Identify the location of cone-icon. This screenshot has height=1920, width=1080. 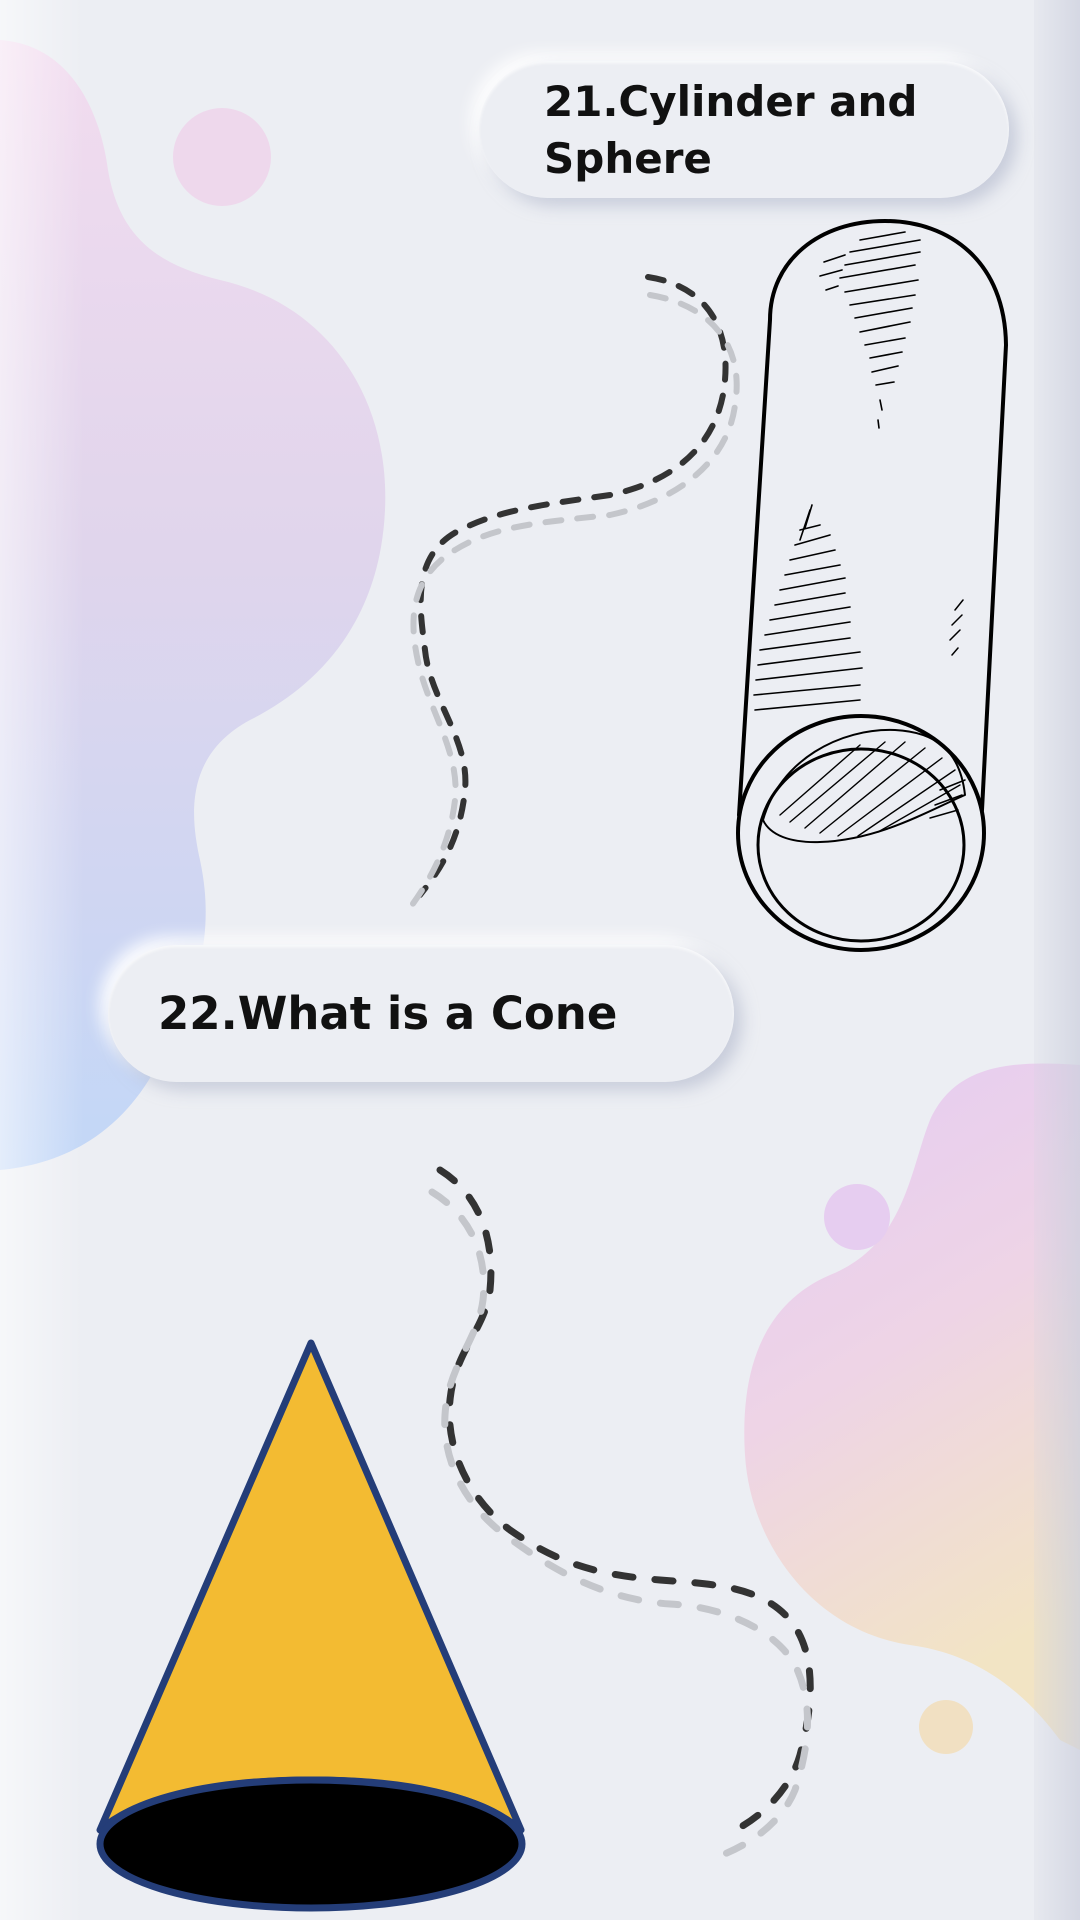
(311, 1625).